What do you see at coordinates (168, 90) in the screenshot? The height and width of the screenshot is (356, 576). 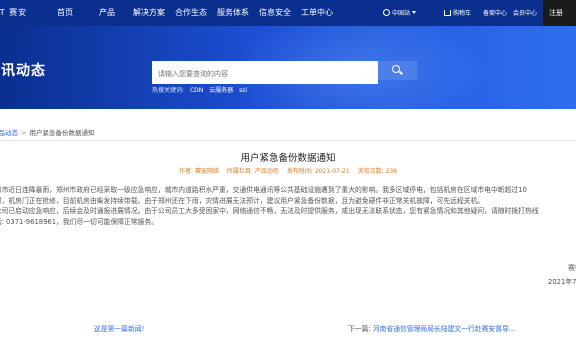 I see `hot-keywords-label: 热搜关键词:` at bounding box center [168, 90].